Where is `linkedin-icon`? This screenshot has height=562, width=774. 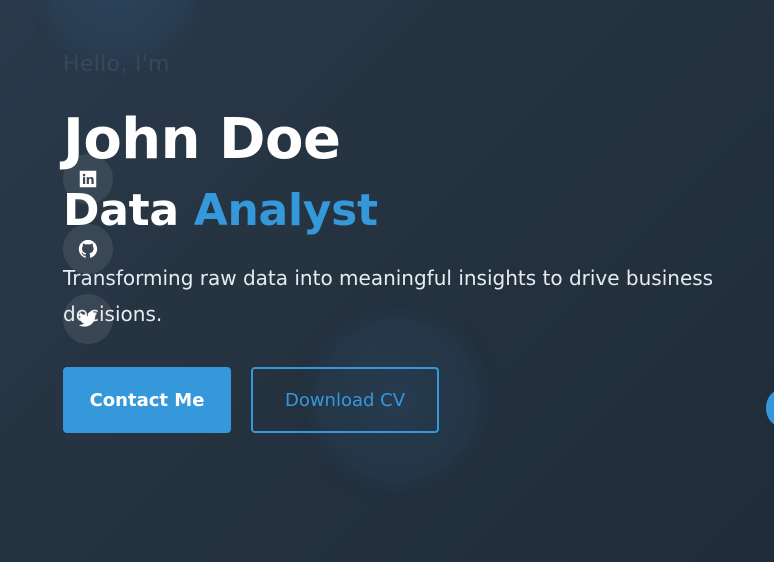 linkedin-icon is located at coordinates (88, 179).